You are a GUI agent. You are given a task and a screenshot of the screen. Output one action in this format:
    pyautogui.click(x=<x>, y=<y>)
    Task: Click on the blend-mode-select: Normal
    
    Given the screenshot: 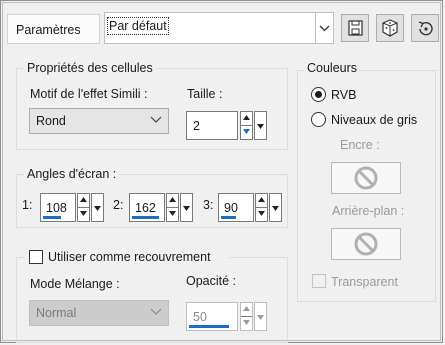 What is the action you would take?
    pyautogui.click(x=99, y=313)
    